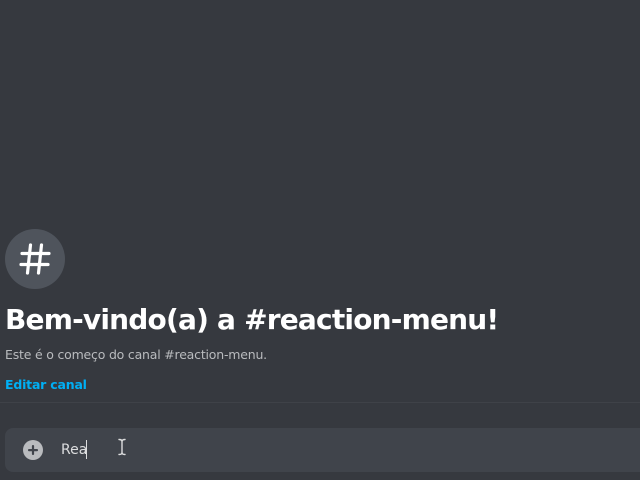 Image resolution: width=640 pixels, height=480 pixels. I want to click on message-input, so click(321, 450).